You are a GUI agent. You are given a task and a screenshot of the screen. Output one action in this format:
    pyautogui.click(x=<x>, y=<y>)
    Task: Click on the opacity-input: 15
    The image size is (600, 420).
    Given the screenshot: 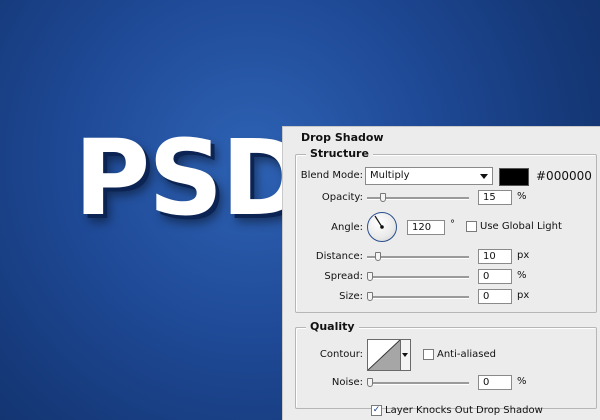 What is the action you would take?
    pyautogui.click(x=495, y=197)
    